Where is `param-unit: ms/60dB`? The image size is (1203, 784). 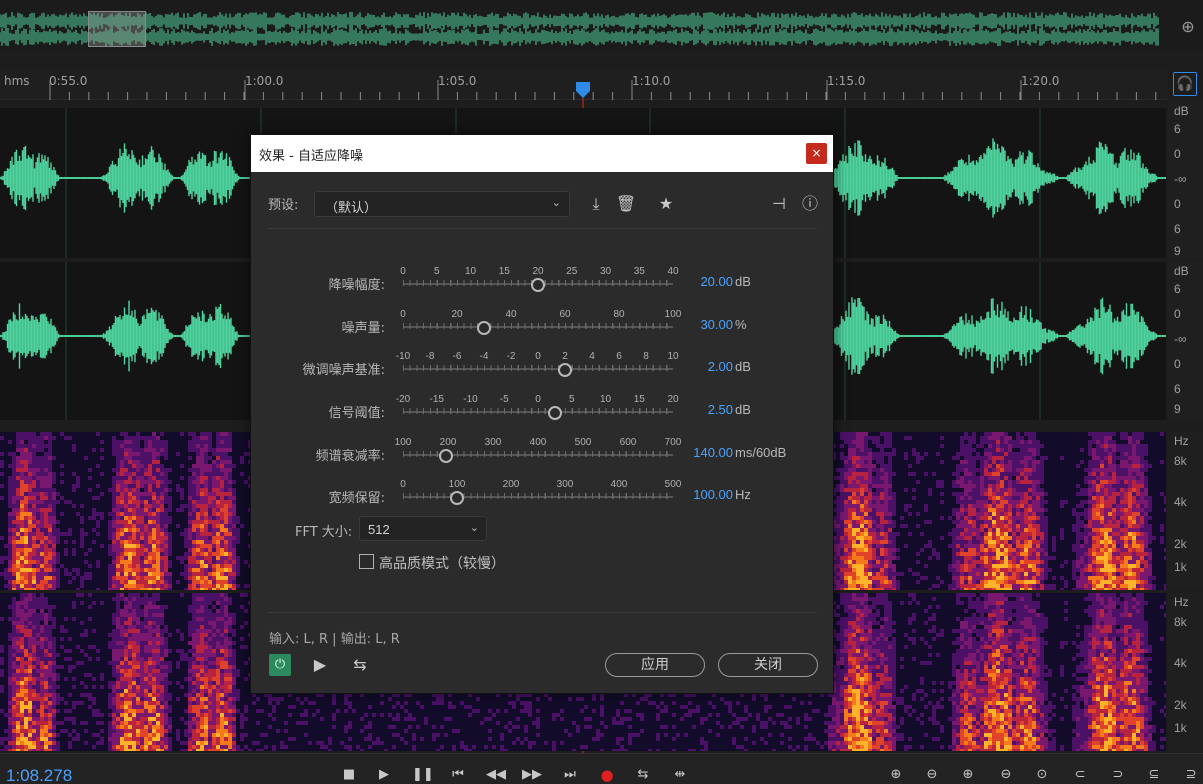 param-unit: ms/60dB is located at coordinates (761, 452).